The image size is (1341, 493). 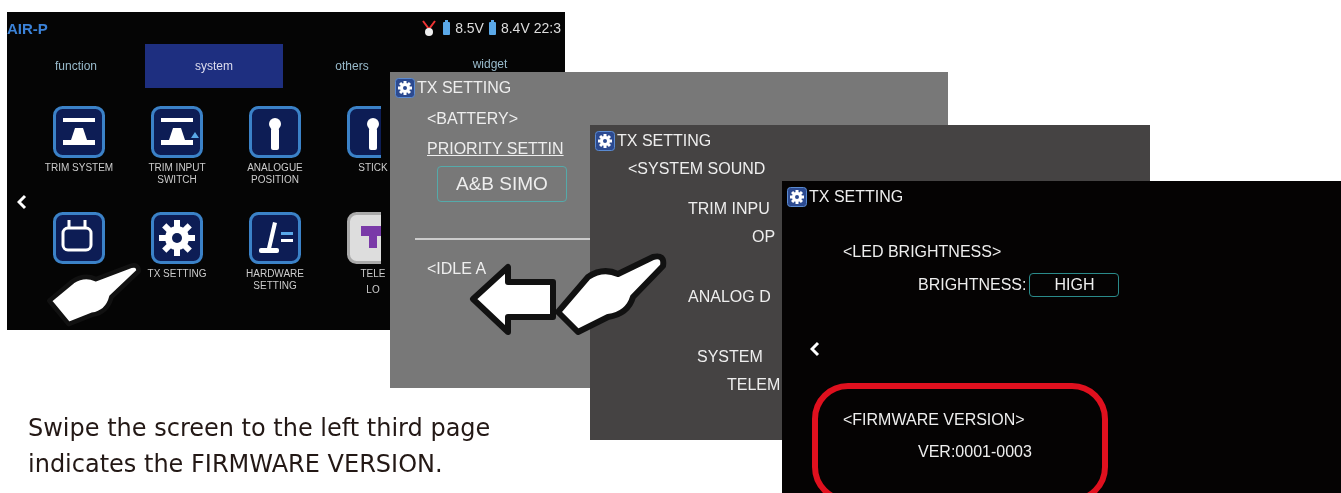 What do you see at coordinates (457, 268) in the screenshot?
I see `setting-text: <IDLE A` at bounding box center [457, 268].